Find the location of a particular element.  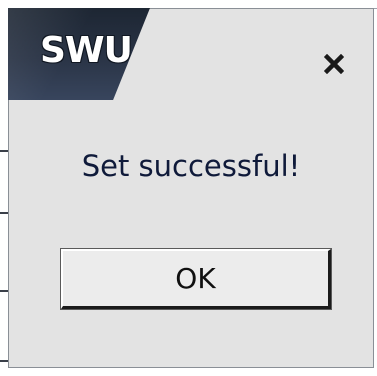

close-button is located at coordinates (334, 64).